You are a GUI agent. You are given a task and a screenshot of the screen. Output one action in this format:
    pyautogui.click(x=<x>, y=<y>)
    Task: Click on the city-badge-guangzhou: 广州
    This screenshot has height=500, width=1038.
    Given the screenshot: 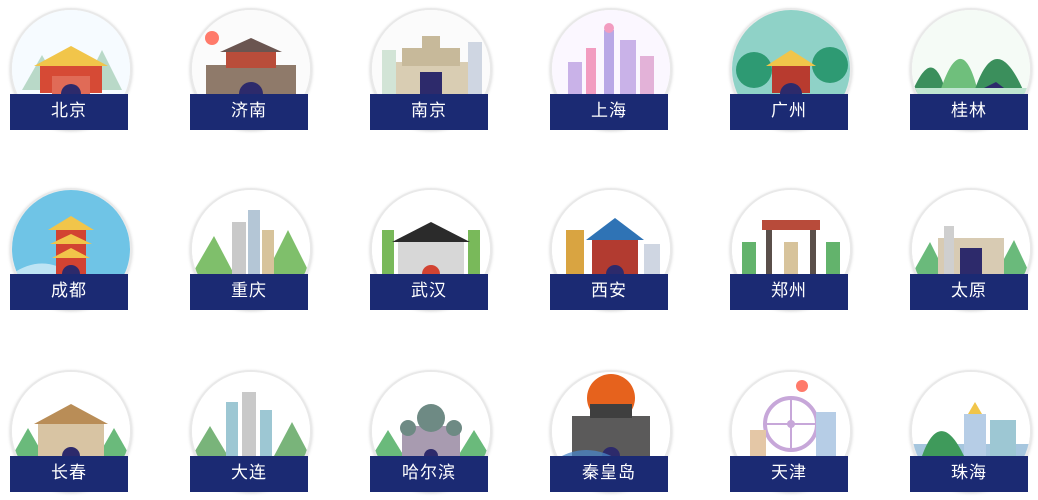 What is the action you would take?
    pyautogui.click(x=791, y=69)
    